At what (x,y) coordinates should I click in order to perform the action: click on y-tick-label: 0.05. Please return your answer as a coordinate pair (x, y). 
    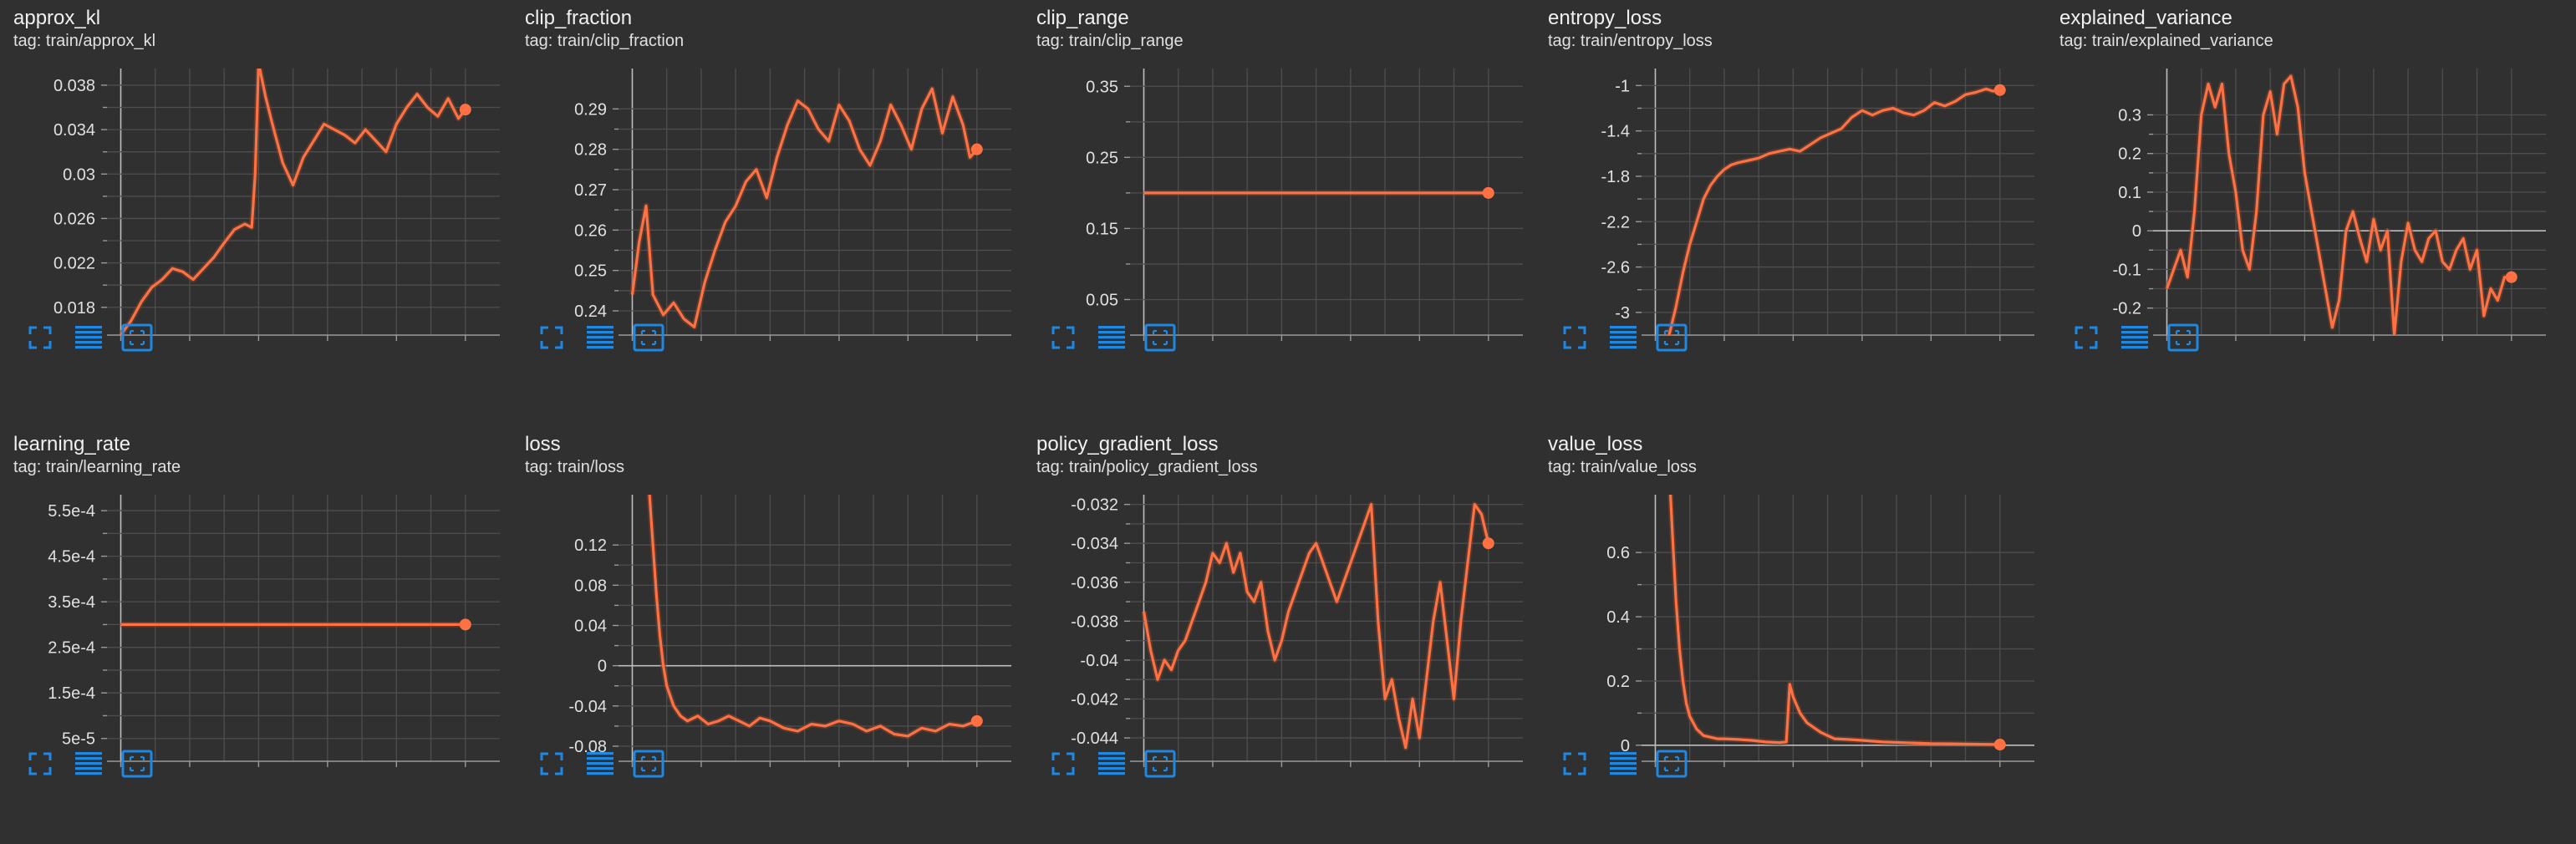
    Looking at the image, I should click on (1102, 300).